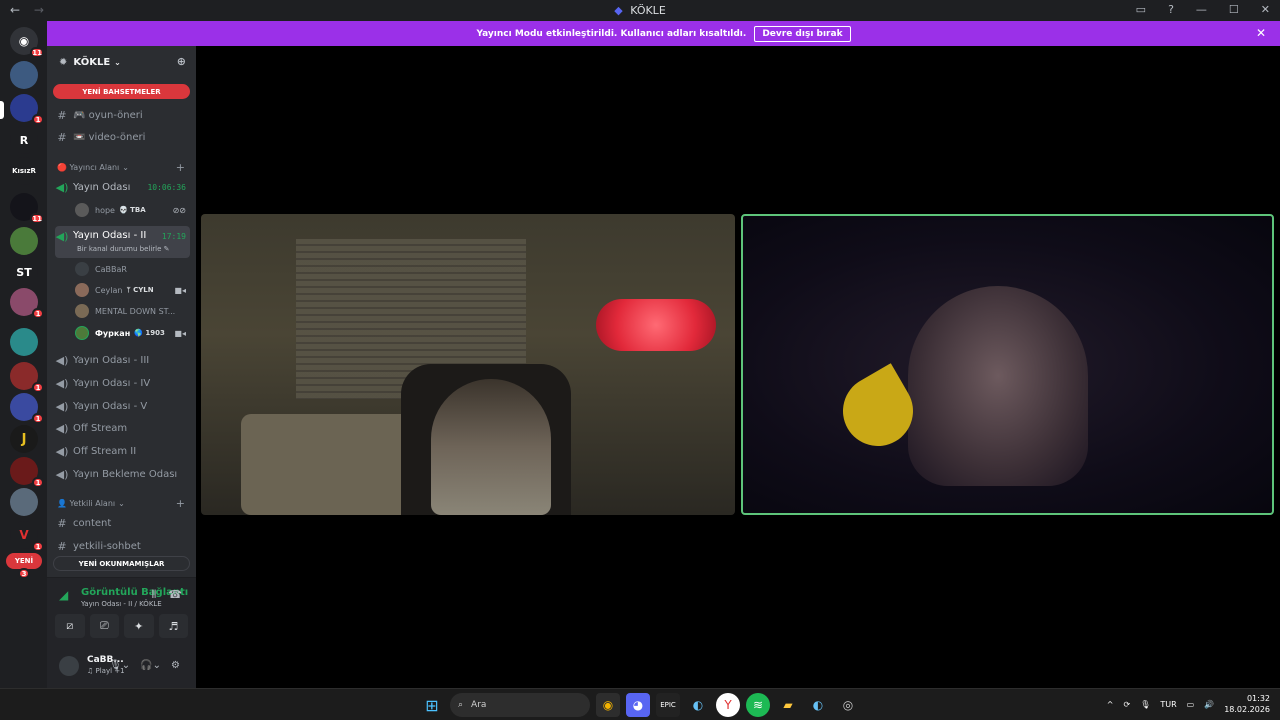 The width and height of the screenshot is (1280, 720). I want to click on server-icon: V 1, so click(27, 536).